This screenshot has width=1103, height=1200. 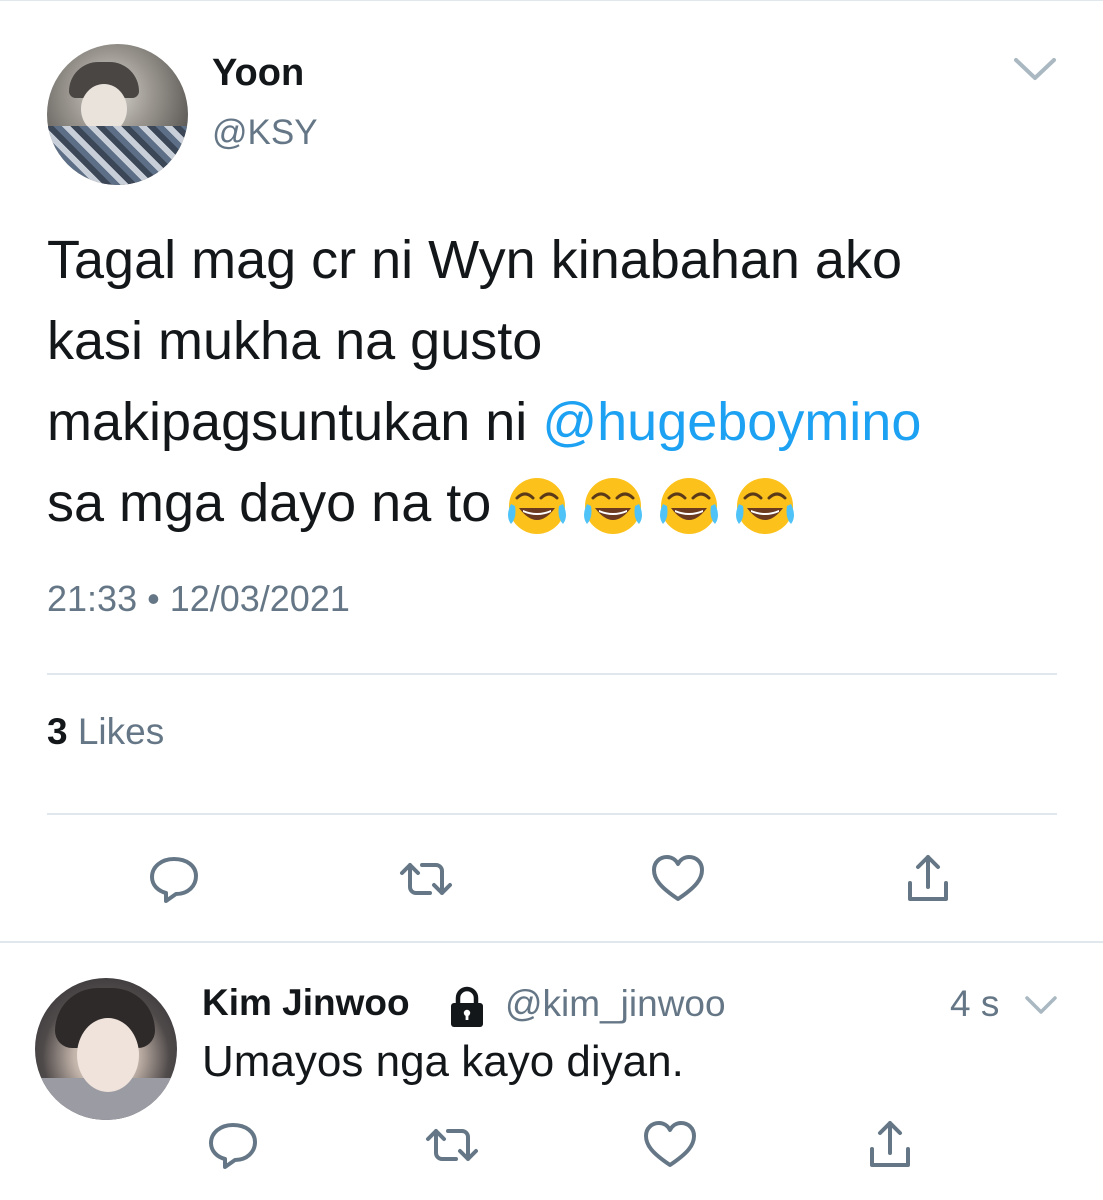 What do you see at coordinates (265, 133) in the screenshot?
I see `author-handle: @KSY` at bounding box center [265, 133].